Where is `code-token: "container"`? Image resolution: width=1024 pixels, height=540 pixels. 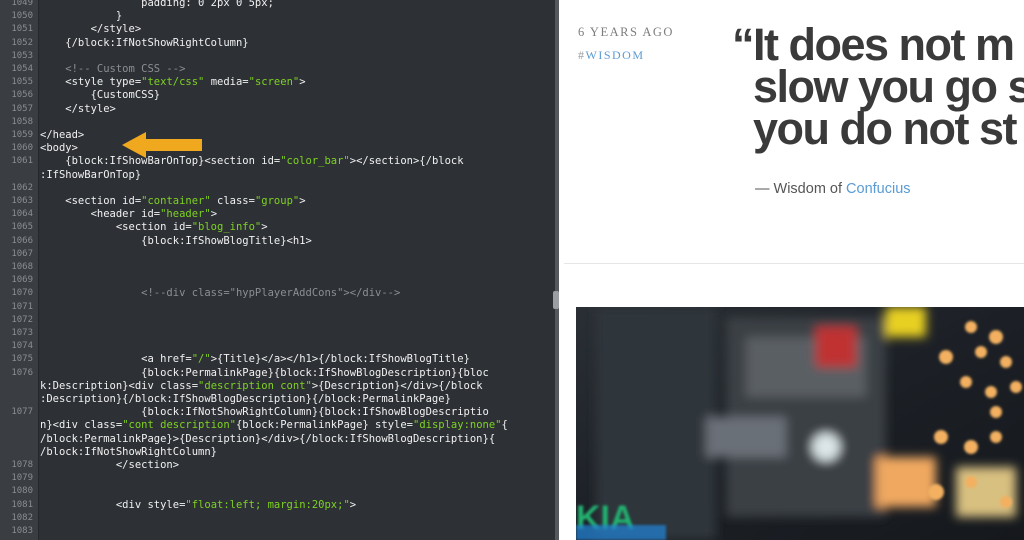
code-token: "container" is located at coordinates (176, 201).